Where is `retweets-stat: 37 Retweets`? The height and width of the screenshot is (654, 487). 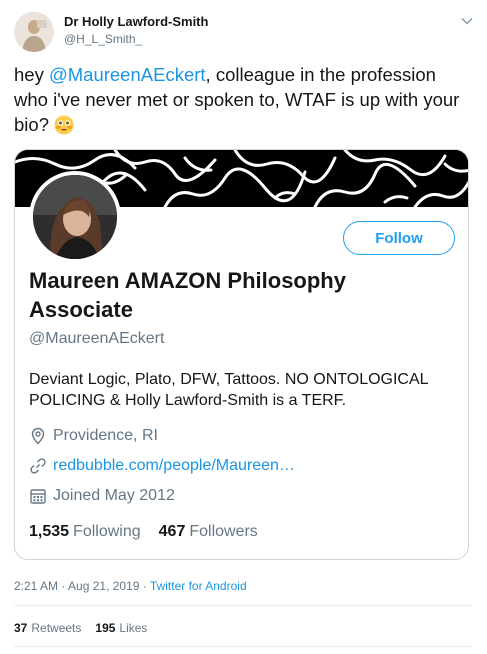
retweets-stat: 37 Retweets is located at coordinates (47, 628).